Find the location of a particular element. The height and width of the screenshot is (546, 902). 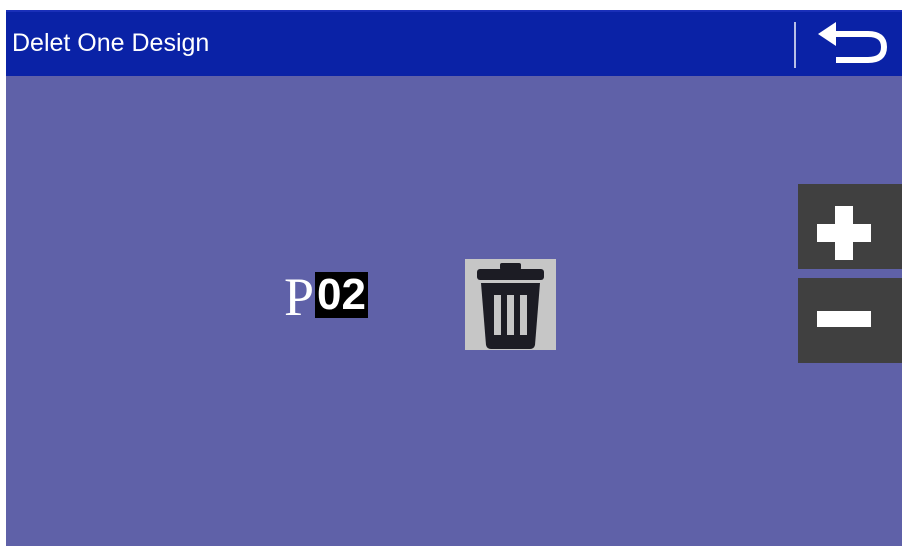

title-bar: Delet One Design is located at coordinates (454, 43).